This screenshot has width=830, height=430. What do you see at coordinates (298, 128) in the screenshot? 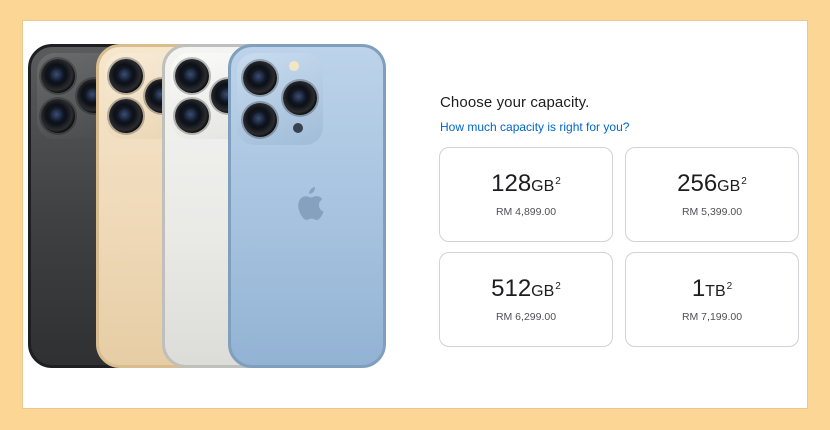
I see `lidar-sensor-icon` at bounding box center [298, 128].